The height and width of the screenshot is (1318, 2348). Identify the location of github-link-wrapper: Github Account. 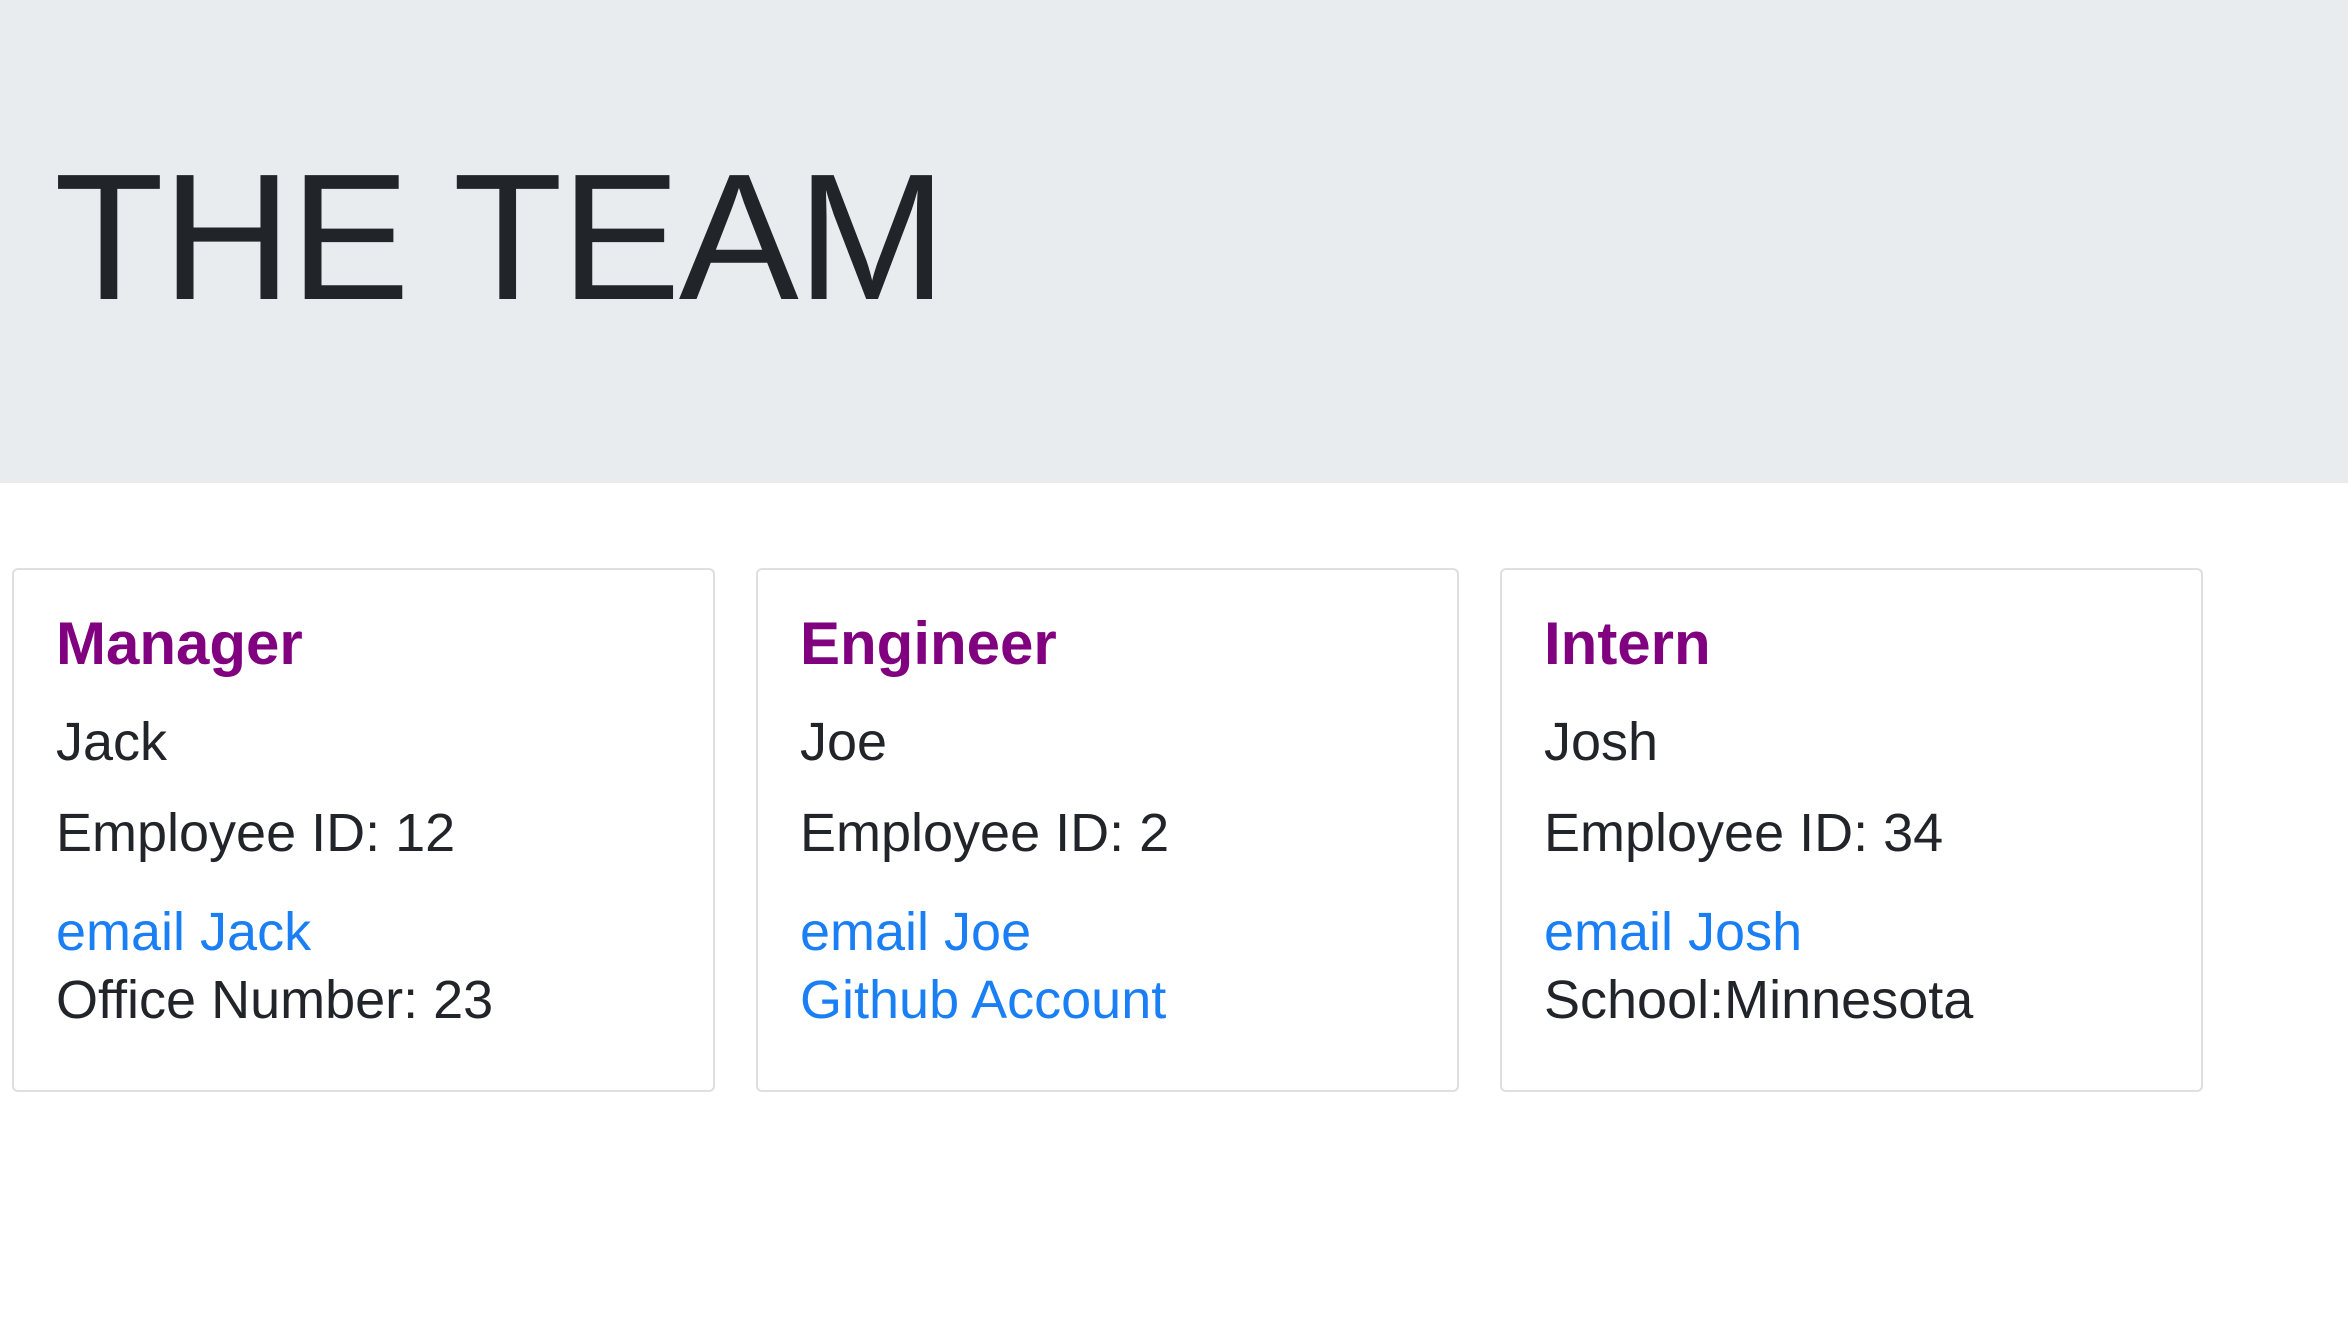
(983, 1000).